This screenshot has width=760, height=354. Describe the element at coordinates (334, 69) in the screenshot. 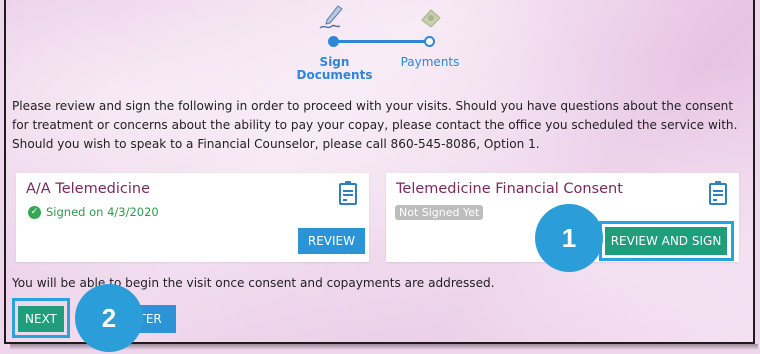

I see `step-label-sign-documents: Sign Documents` at that location.